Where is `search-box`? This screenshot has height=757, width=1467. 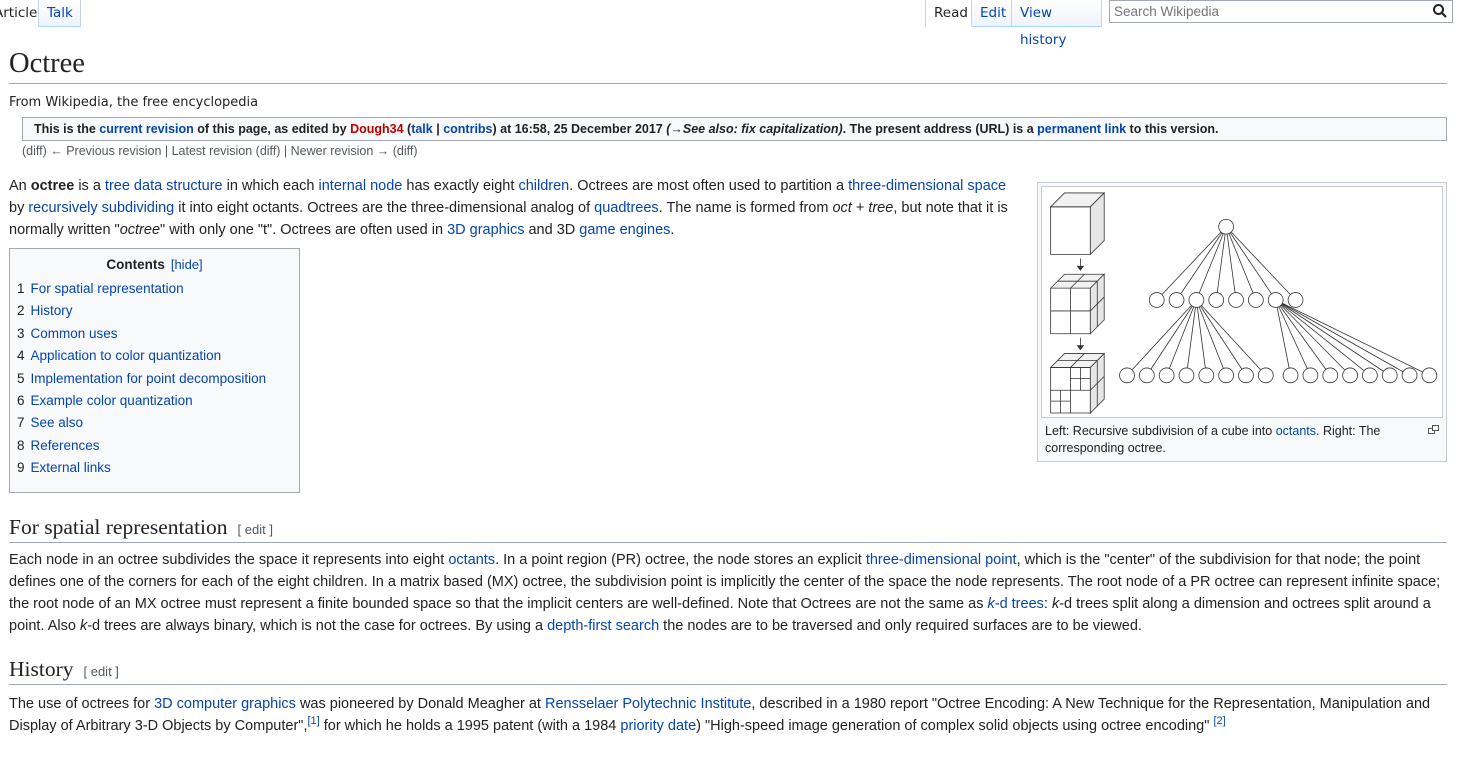
search-box is located at coordinates (1281, 11).